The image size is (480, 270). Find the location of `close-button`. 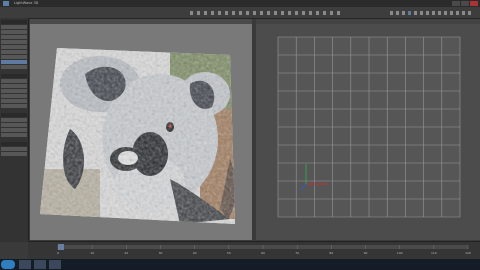

close-button is located at coordinates (474, 3).